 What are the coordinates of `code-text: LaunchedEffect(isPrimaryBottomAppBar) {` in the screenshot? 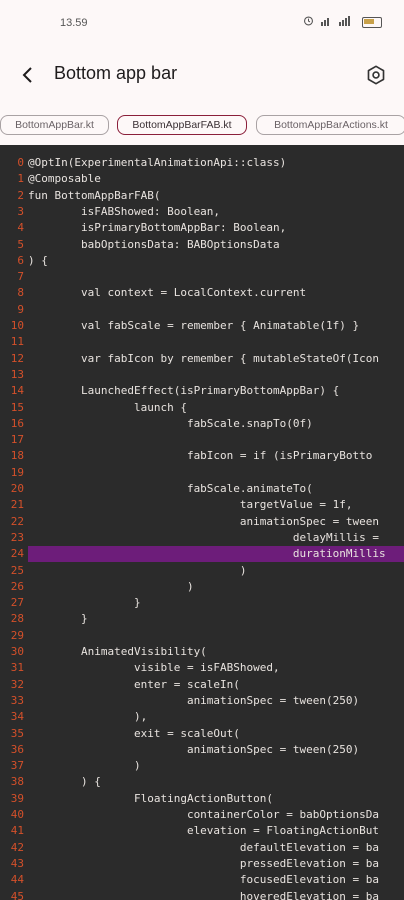 It's located at (184, 391).